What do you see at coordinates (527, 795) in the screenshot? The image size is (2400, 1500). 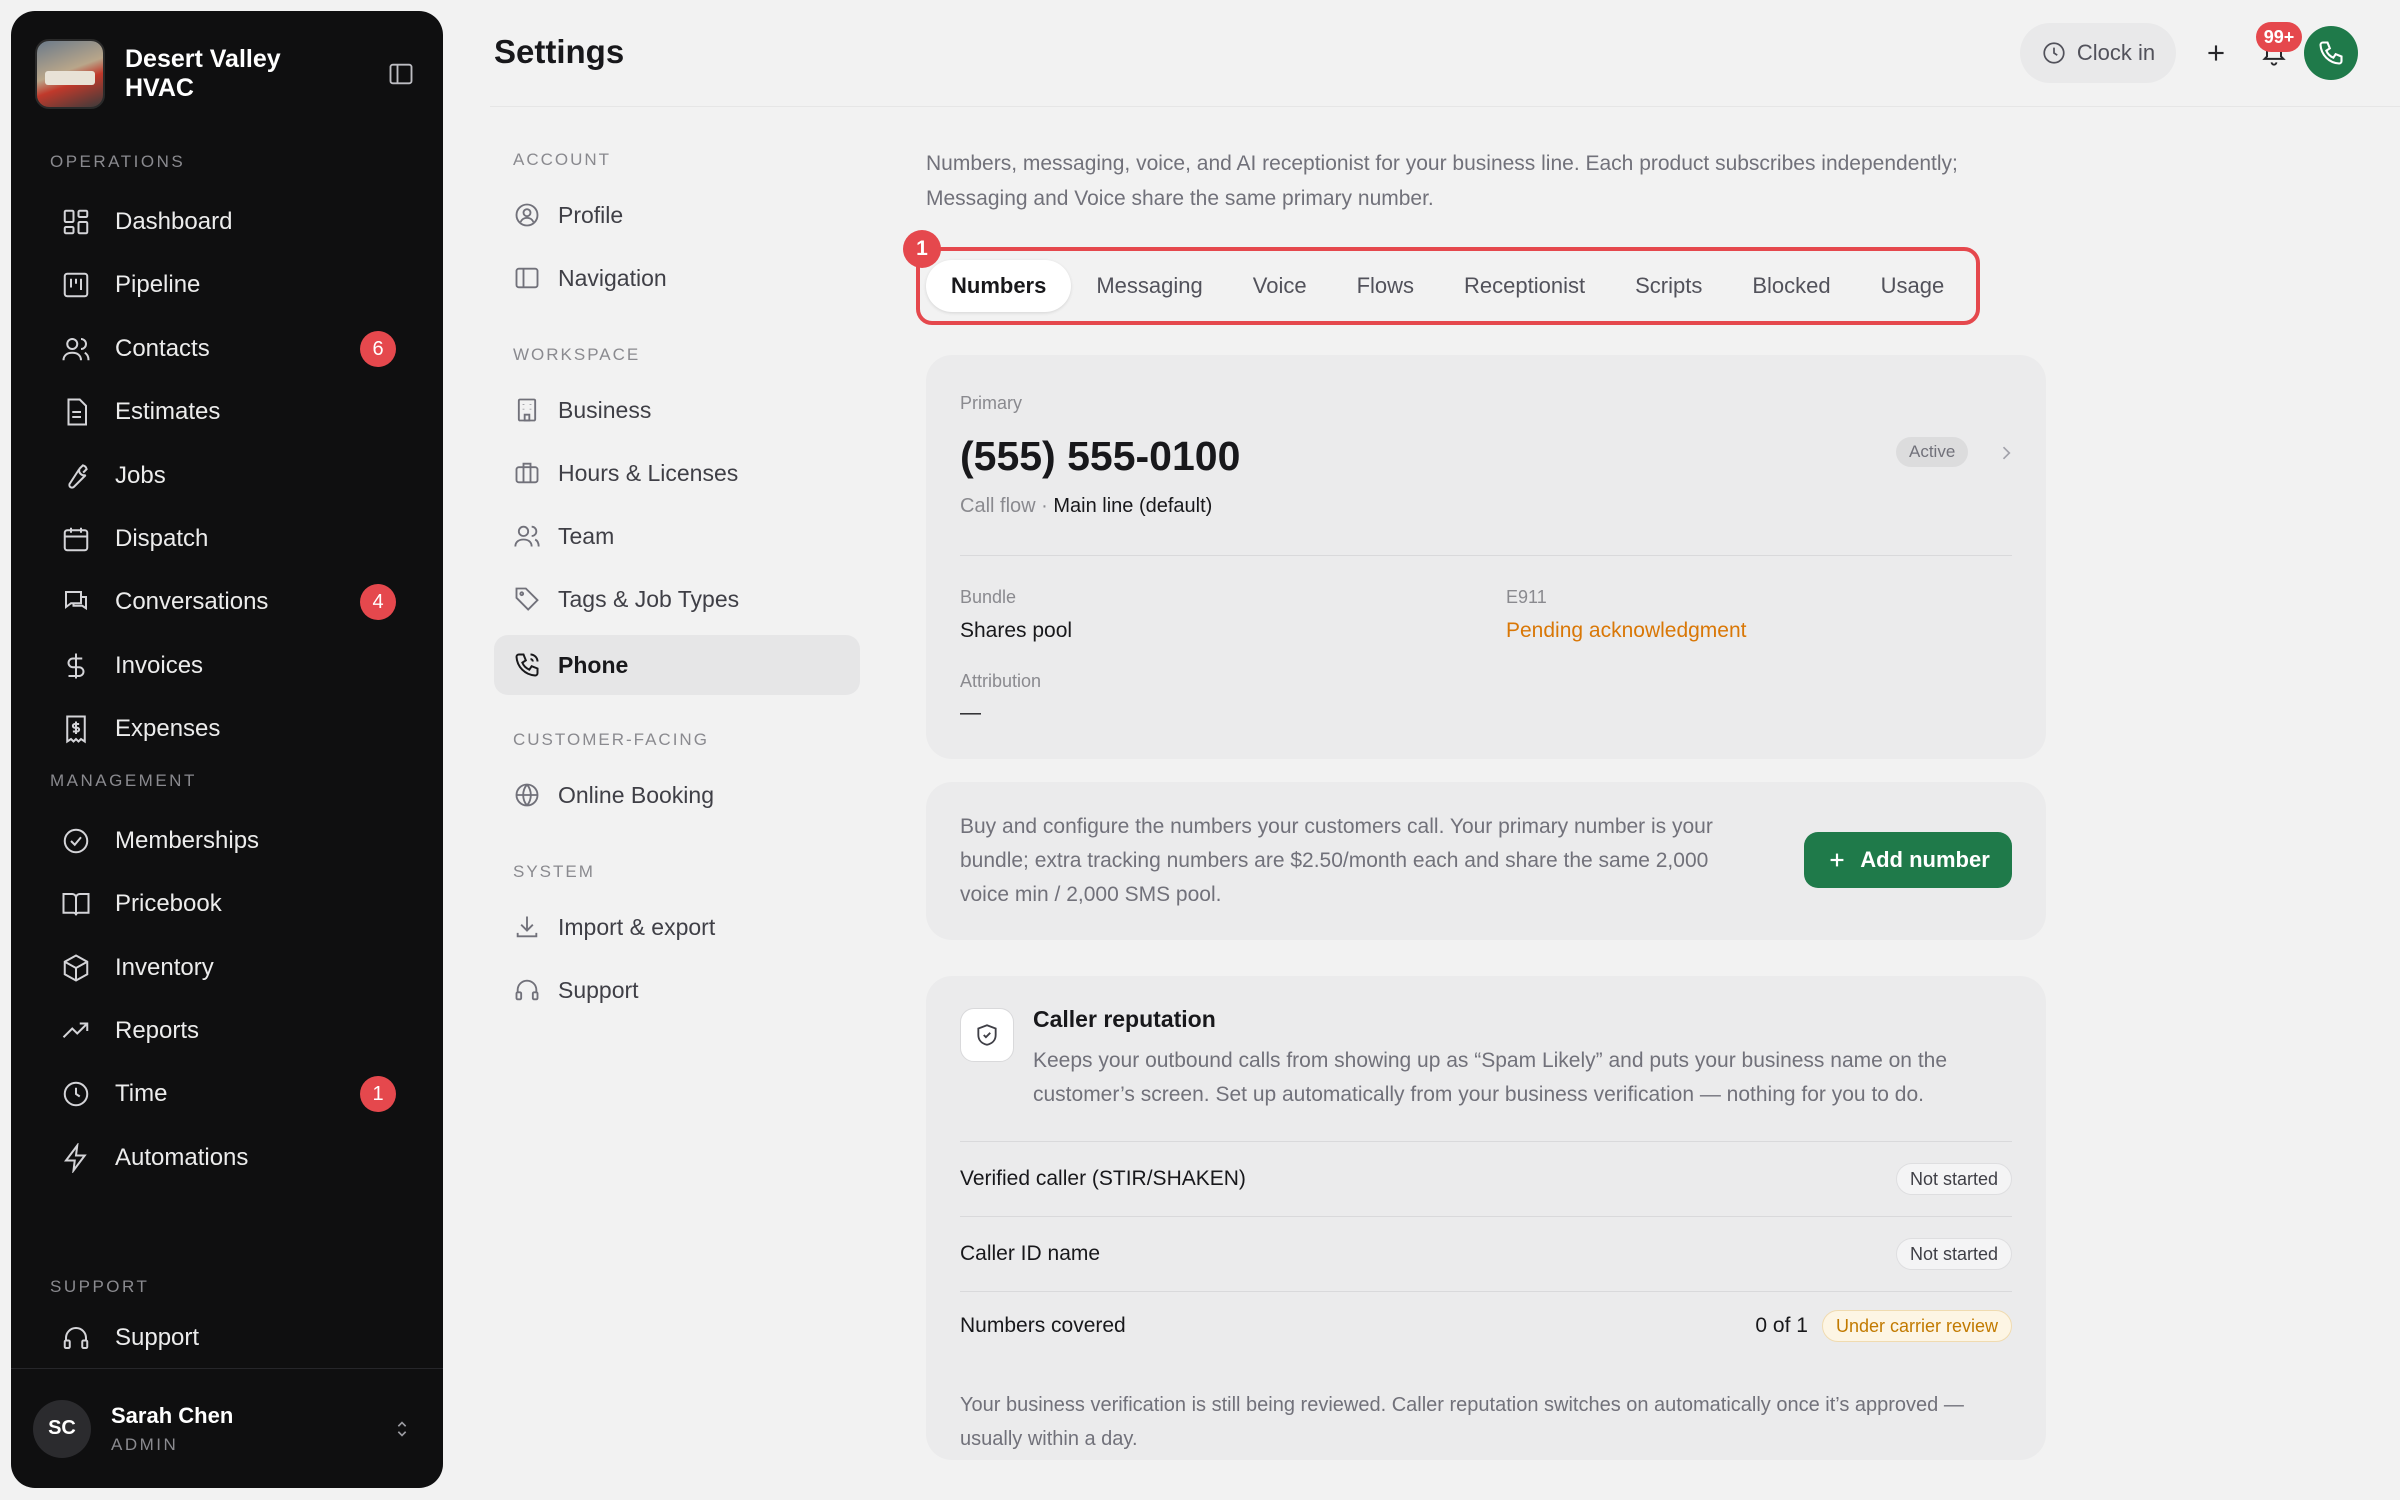 I see `globe-icon` at bounding box center [527, 795].